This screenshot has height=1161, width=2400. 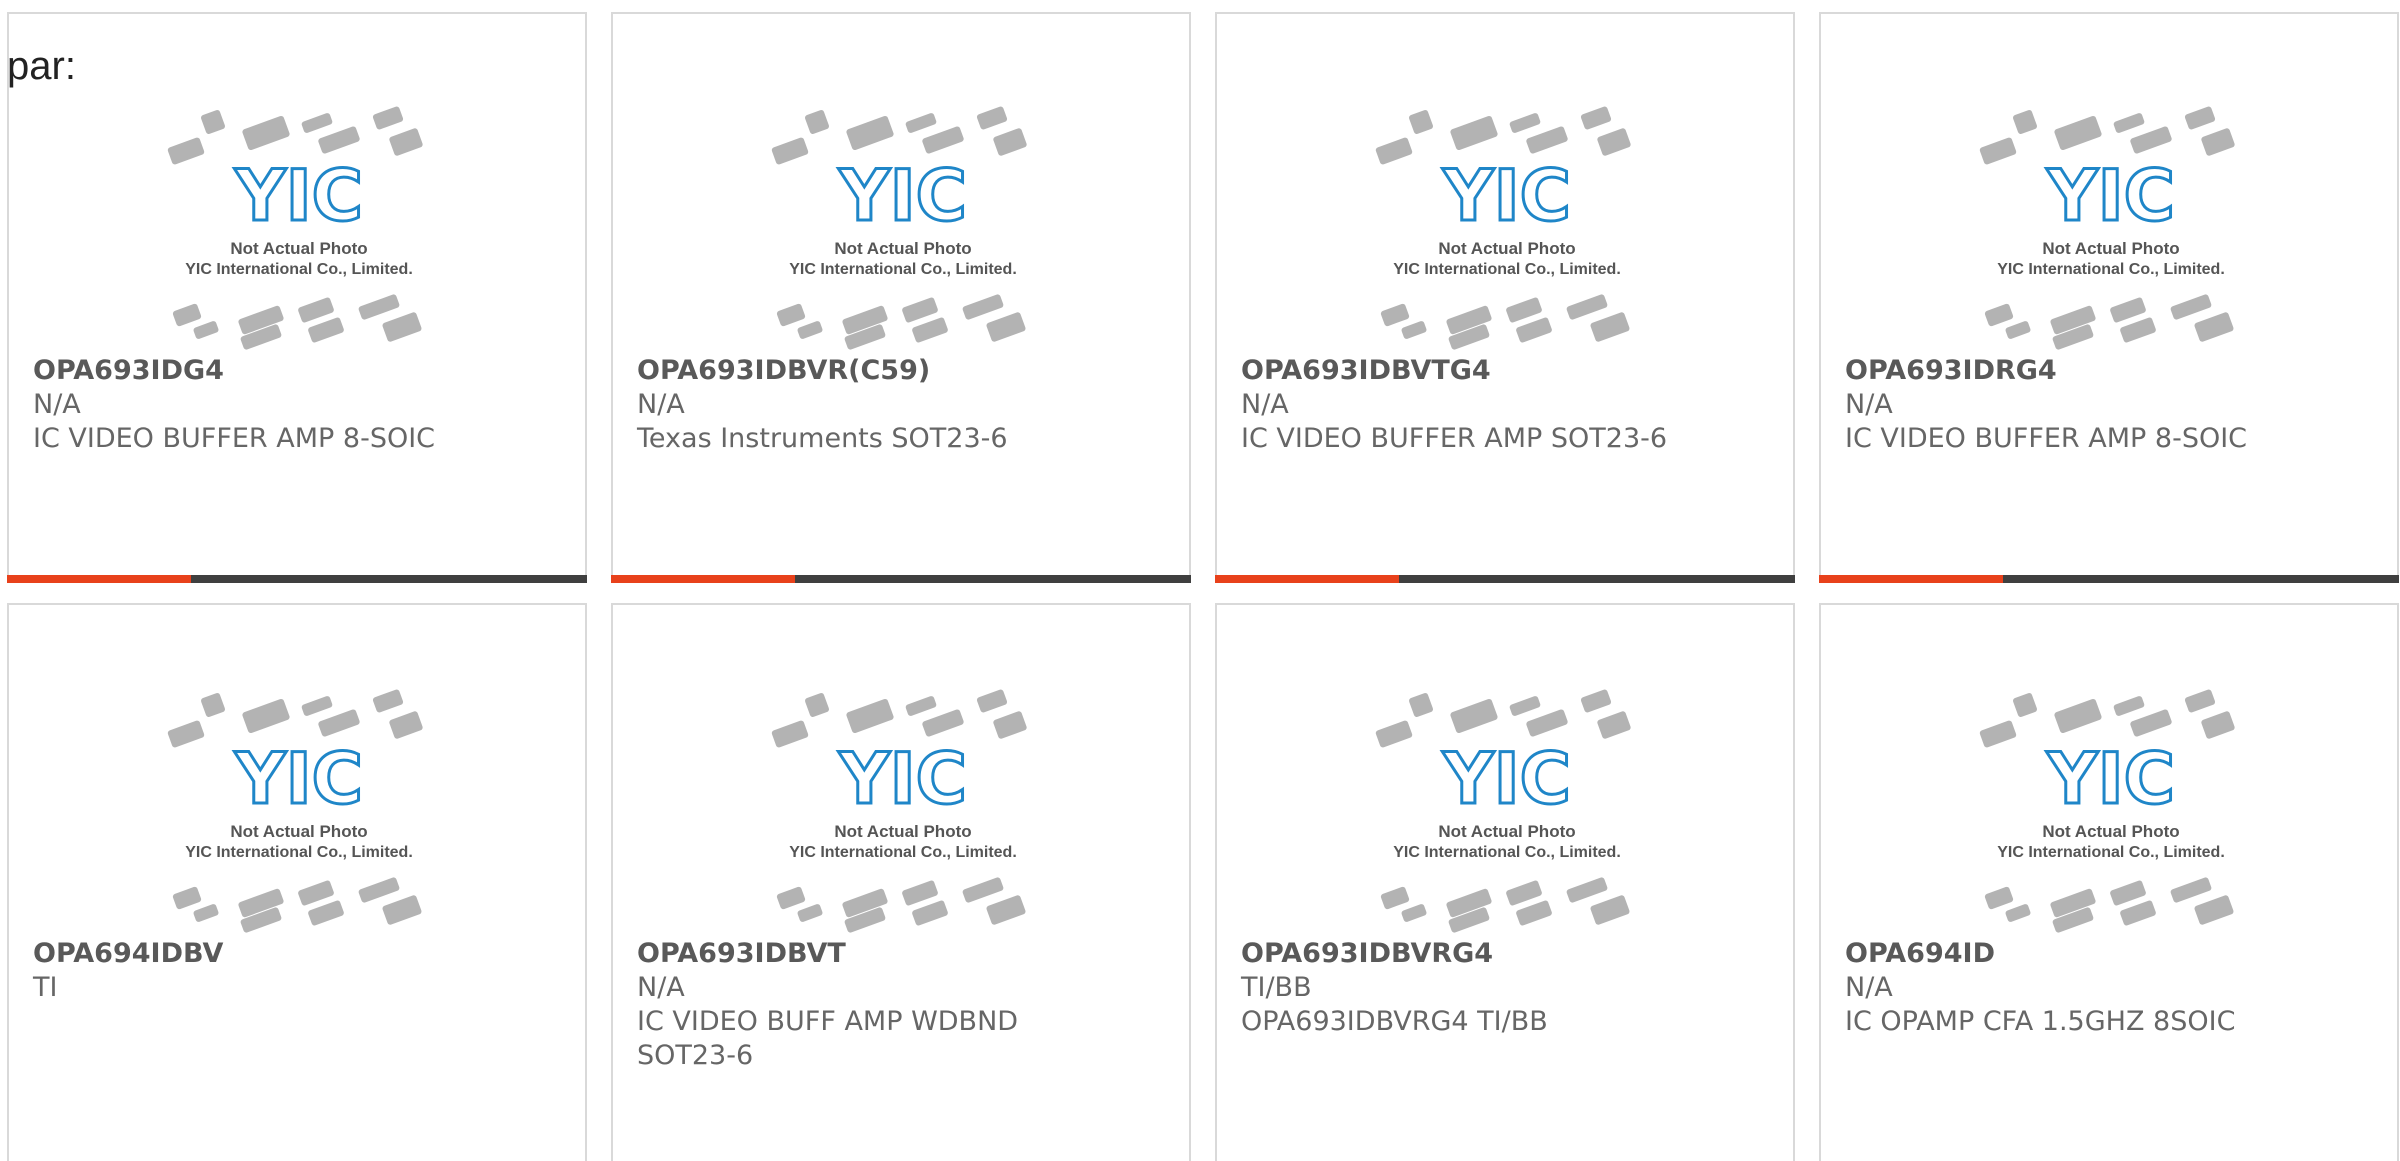 What do you see at coordinates (2109, 954) in the screenshot?
I see `part-number: OPA694ID` at bounding box center [2109, 954].